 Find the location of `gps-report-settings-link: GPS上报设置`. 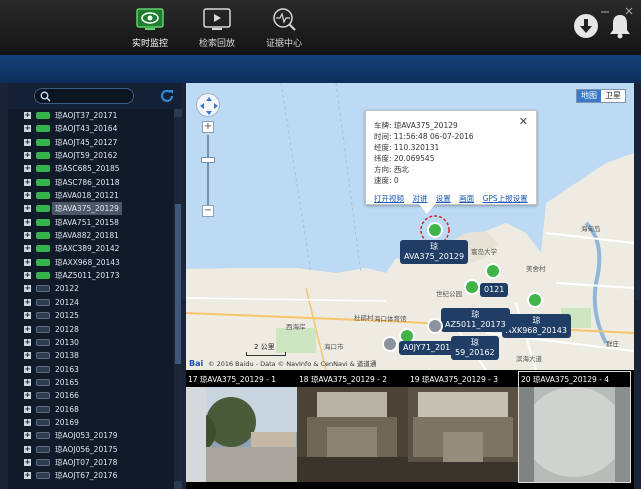

gps-report-settings-link: GPS上报设置 is located at coordinates (505, 198).